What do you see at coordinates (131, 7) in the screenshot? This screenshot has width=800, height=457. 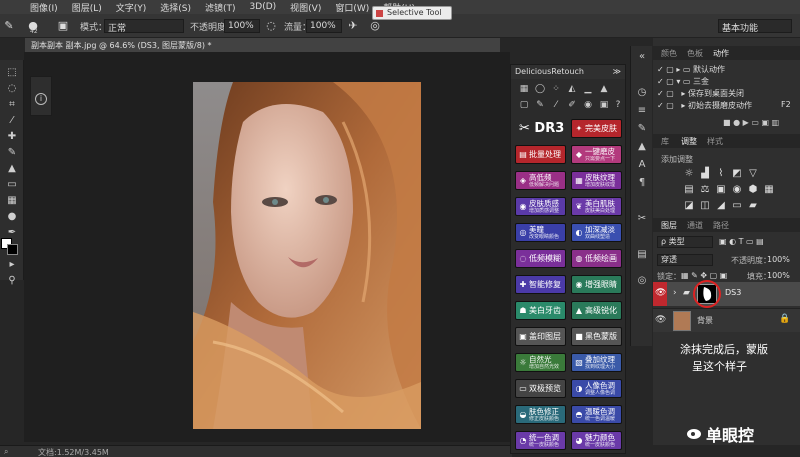 I see `menu-type: 文字(Y)` at bounding box center [131, 7].